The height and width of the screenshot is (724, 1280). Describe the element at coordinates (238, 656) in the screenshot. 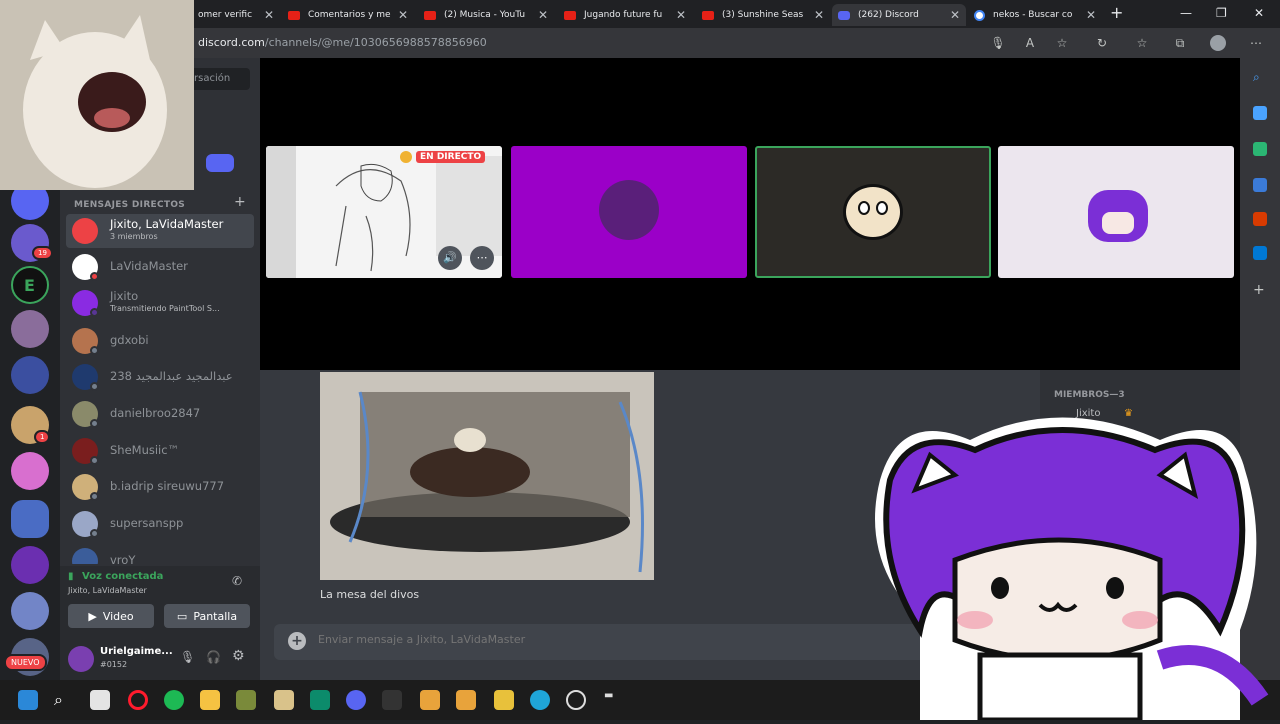

I see `settings-gear-icon: ⚙` at that location.